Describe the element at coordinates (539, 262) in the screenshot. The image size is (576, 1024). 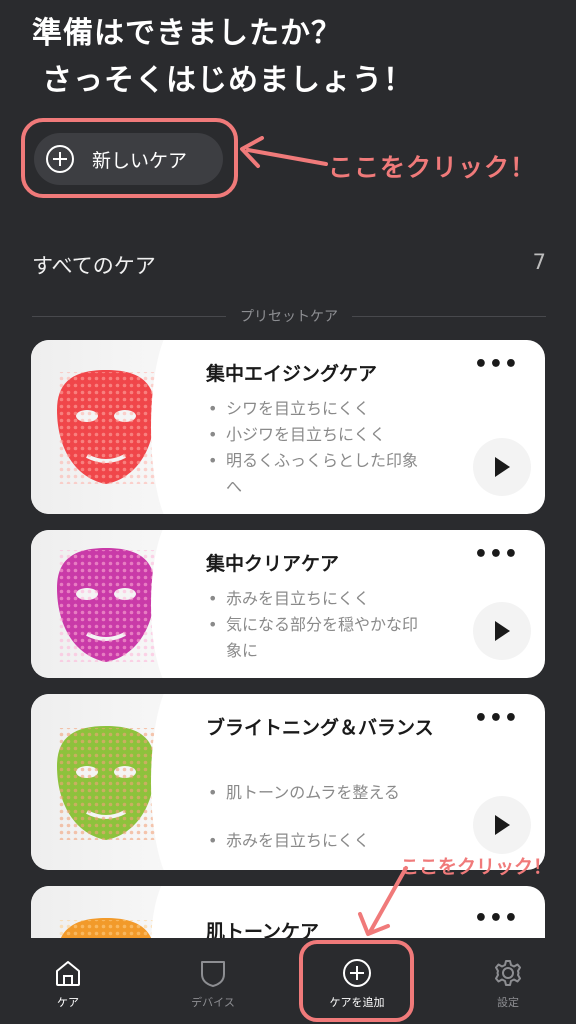
I see `all-care-count: 7` at that location.